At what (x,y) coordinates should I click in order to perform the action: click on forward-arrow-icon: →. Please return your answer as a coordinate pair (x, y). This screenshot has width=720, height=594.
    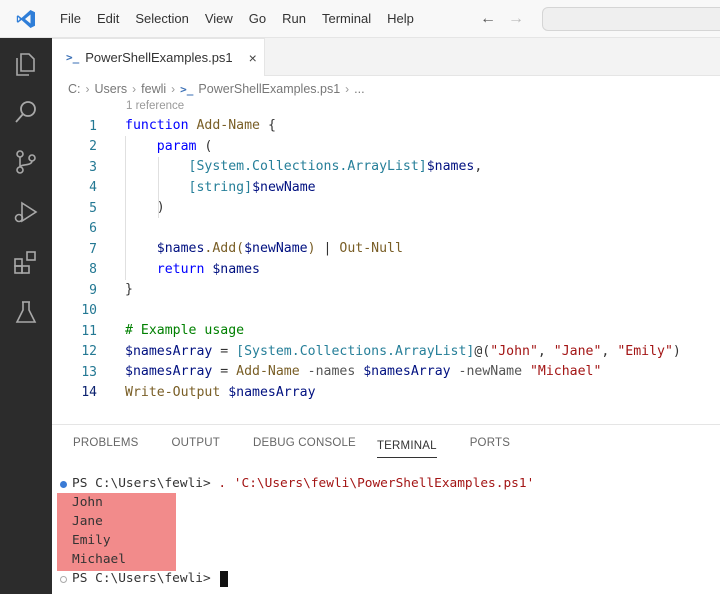
    Looking at the image, I should click on (516, 19).